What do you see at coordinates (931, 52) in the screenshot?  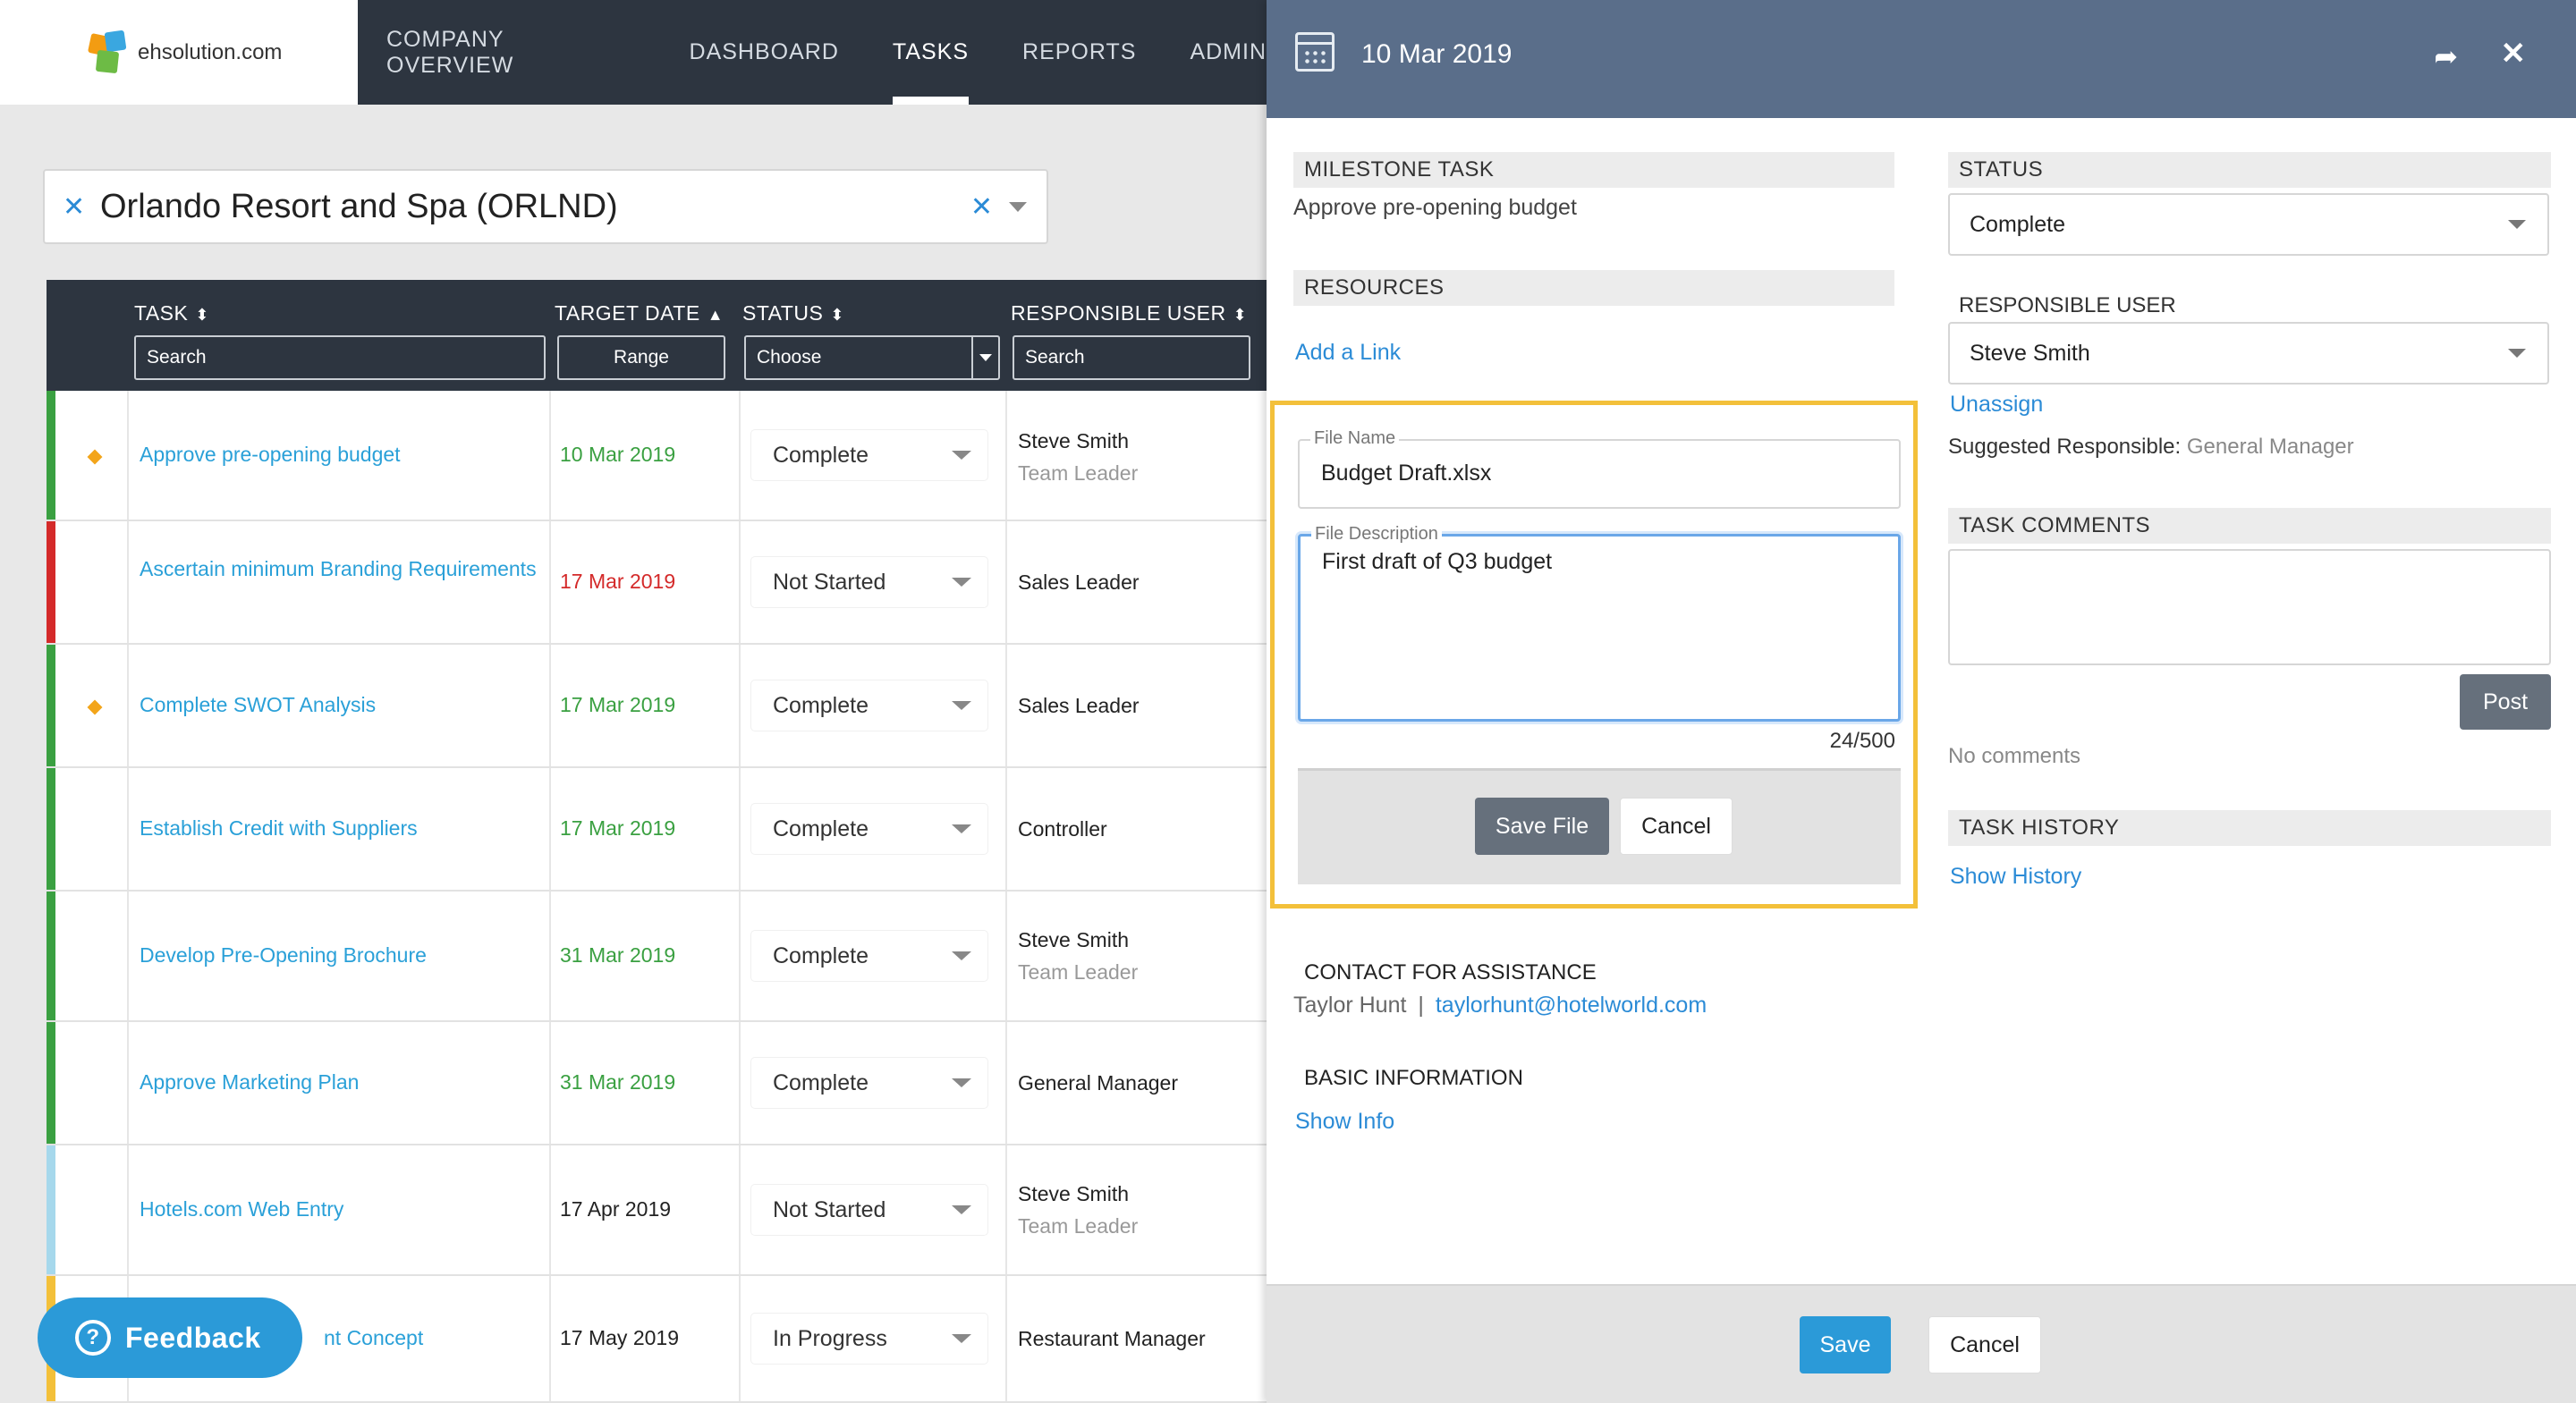 I see `nav-tasks: TASKS` at bounding box center [931, 52].